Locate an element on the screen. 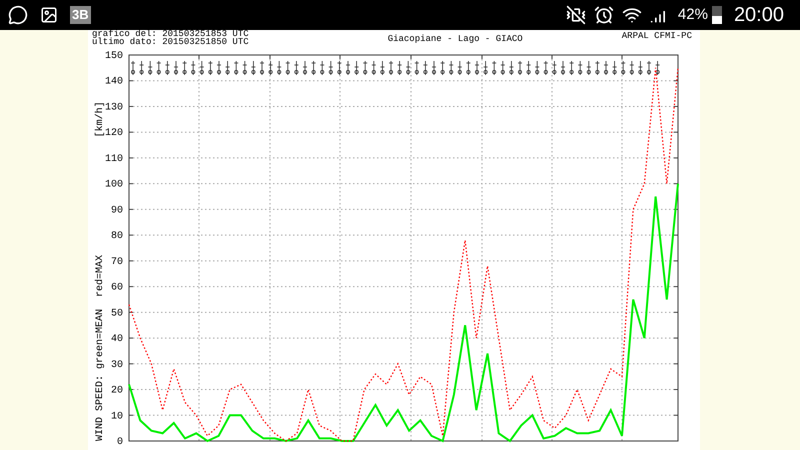 The width and height of the screenshot is (800, 450). y-tick-label: 110 is located at coordinates (113, 159).